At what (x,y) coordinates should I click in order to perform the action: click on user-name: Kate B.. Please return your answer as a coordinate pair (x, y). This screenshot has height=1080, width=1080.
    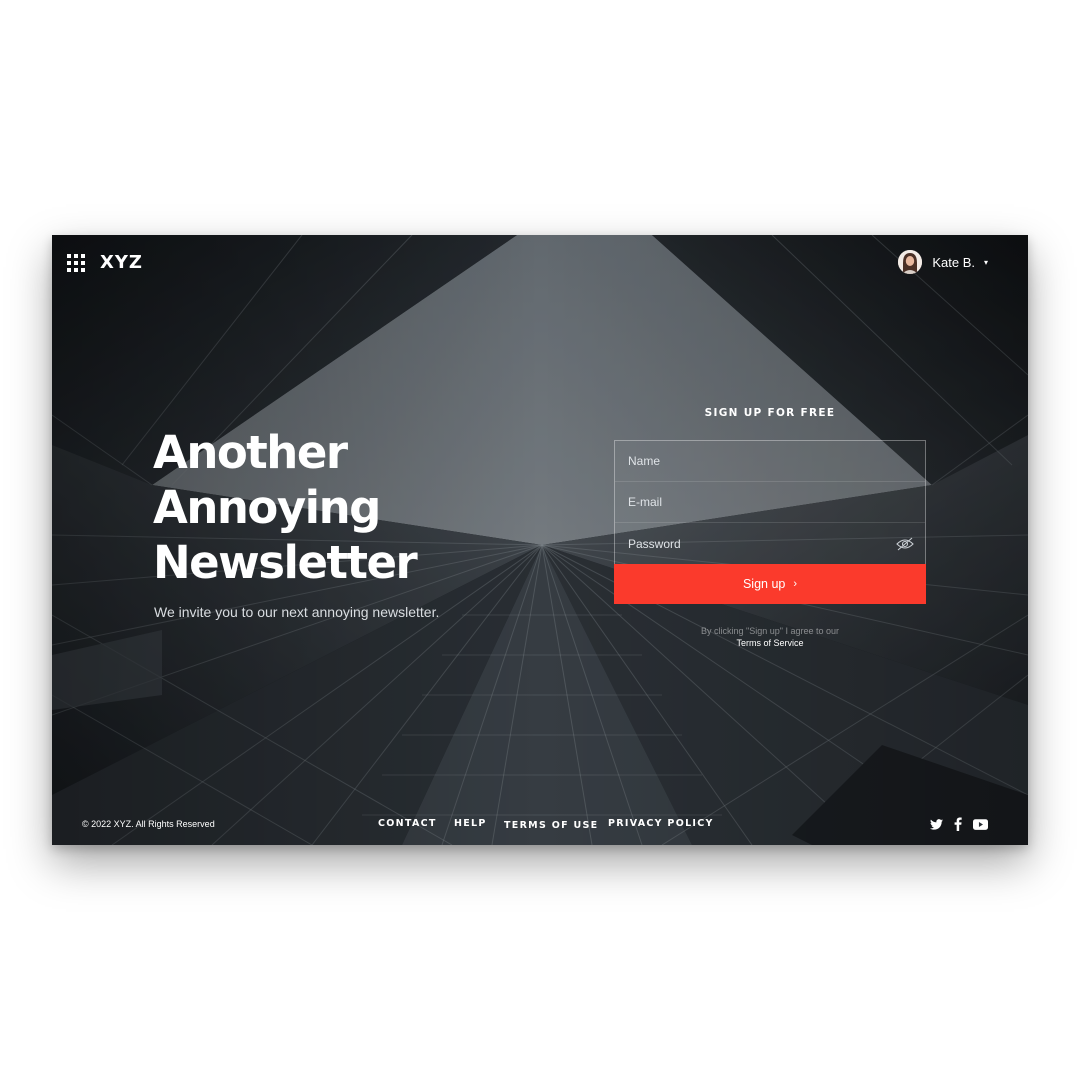
    Looking at the image, I should click on (953, 262).